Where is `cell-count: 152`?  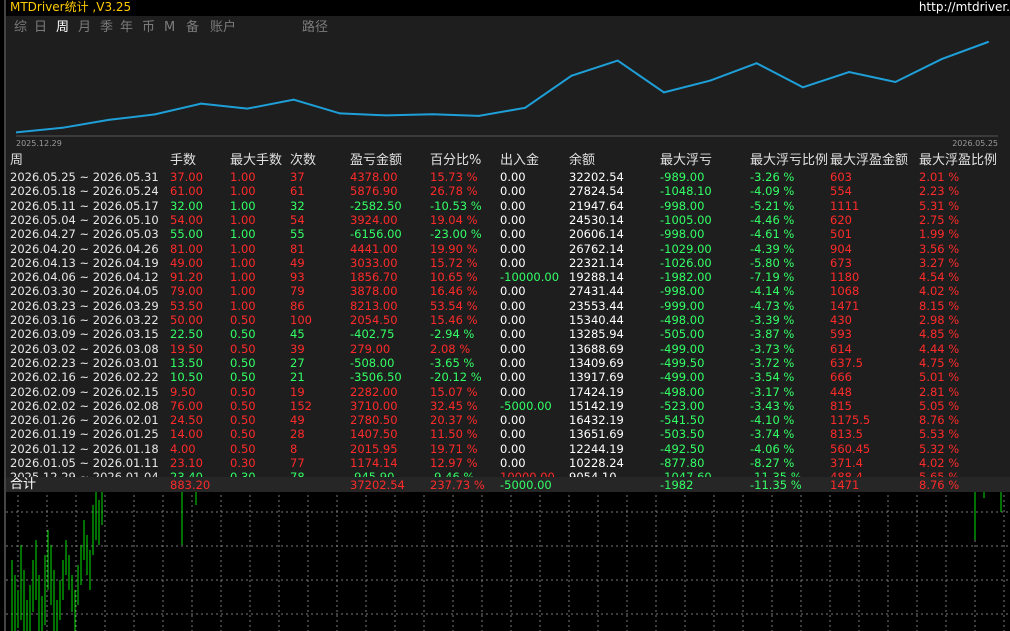 cell-count: 152 is located at coordinates (301, 405).